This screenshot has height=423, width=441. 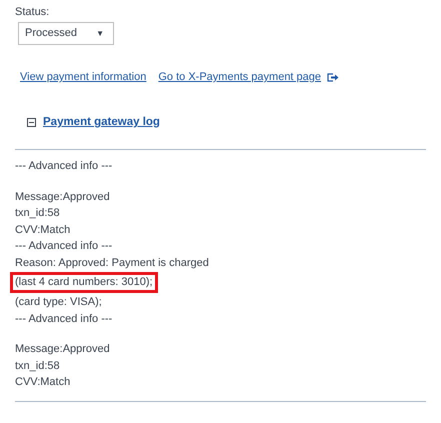 What do you see at coordinates (32, 12) in the screenshot?
I see `status-label: Status:` at bounding box center [32, 12].